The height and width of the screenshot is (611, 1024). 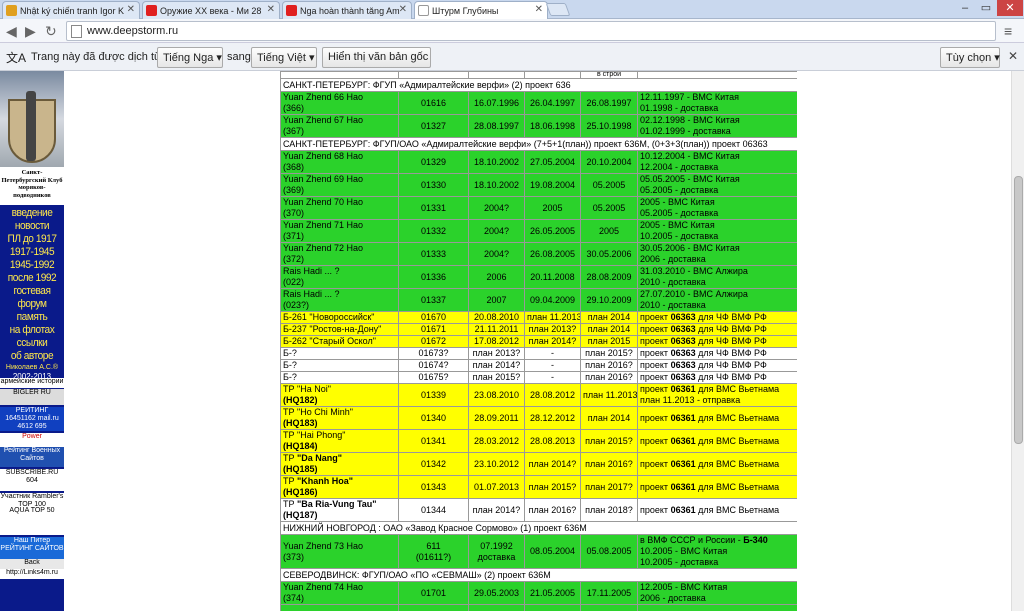 I want to click on note-line: 10.2005 - ВМС Китая, so click(x=684, y=551).